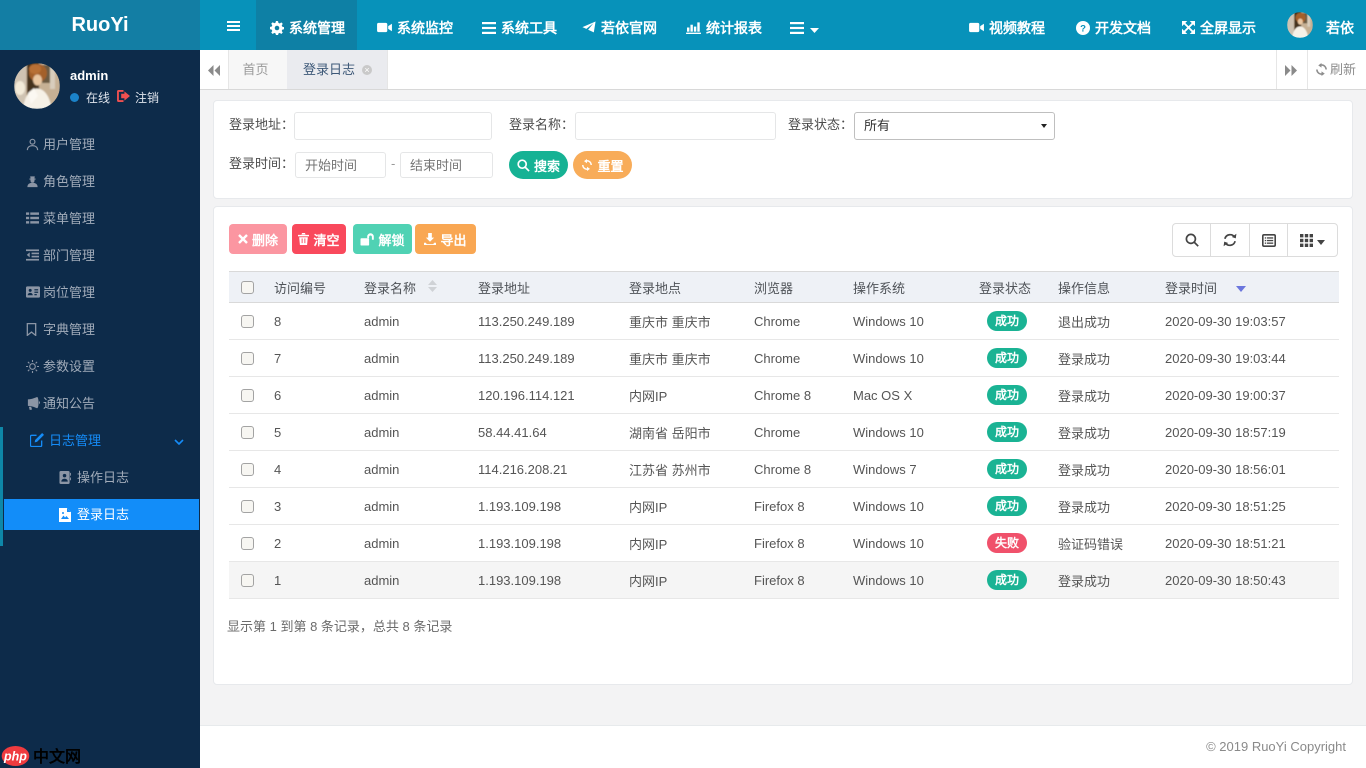 This screenshot has width=1366, height=768. I want to click on svg-text: 中文网, so click(57, 756).